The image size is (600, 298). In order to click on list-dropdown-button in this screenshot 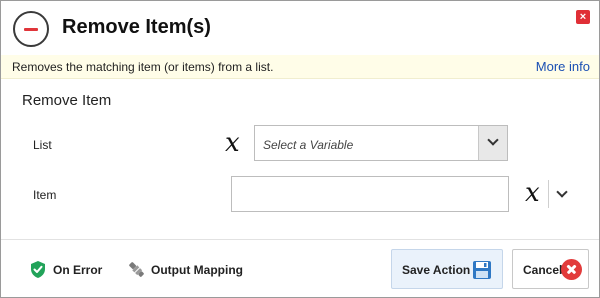, I will do `click(492, 143)`.